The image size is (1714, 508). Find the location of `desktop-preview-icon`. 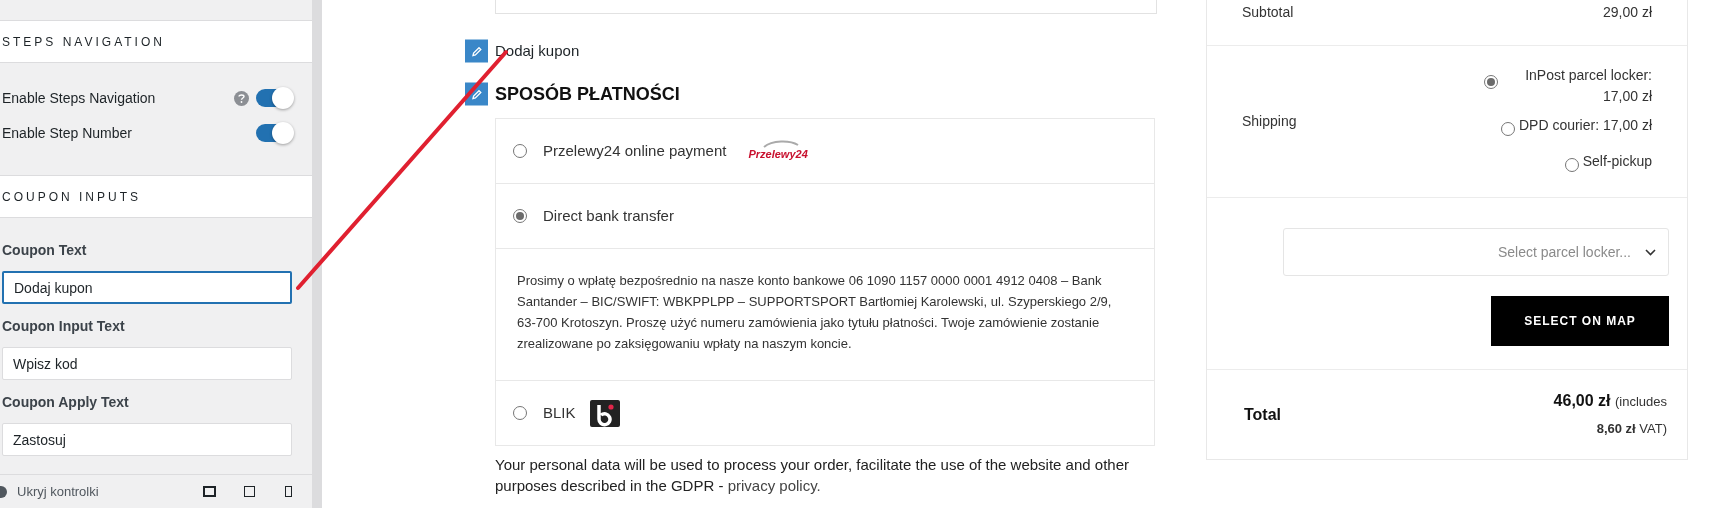

desktop-preview-icon is located at coordinates (209, 491).